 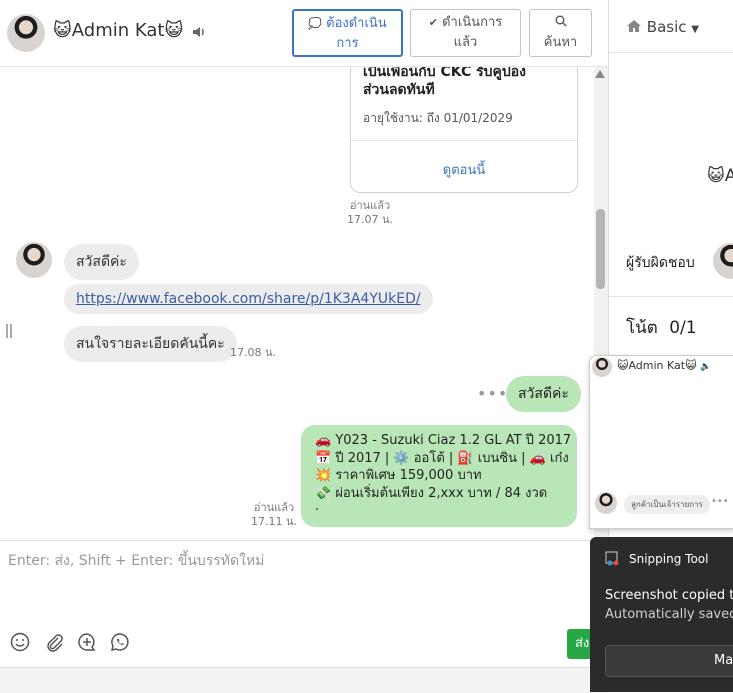 What do you see at coordinates (273, 514) in the screenshot?
I see `outgoing-read-status: อ่านแล้ว 17.11 น.` at bounding box center [273, 514].